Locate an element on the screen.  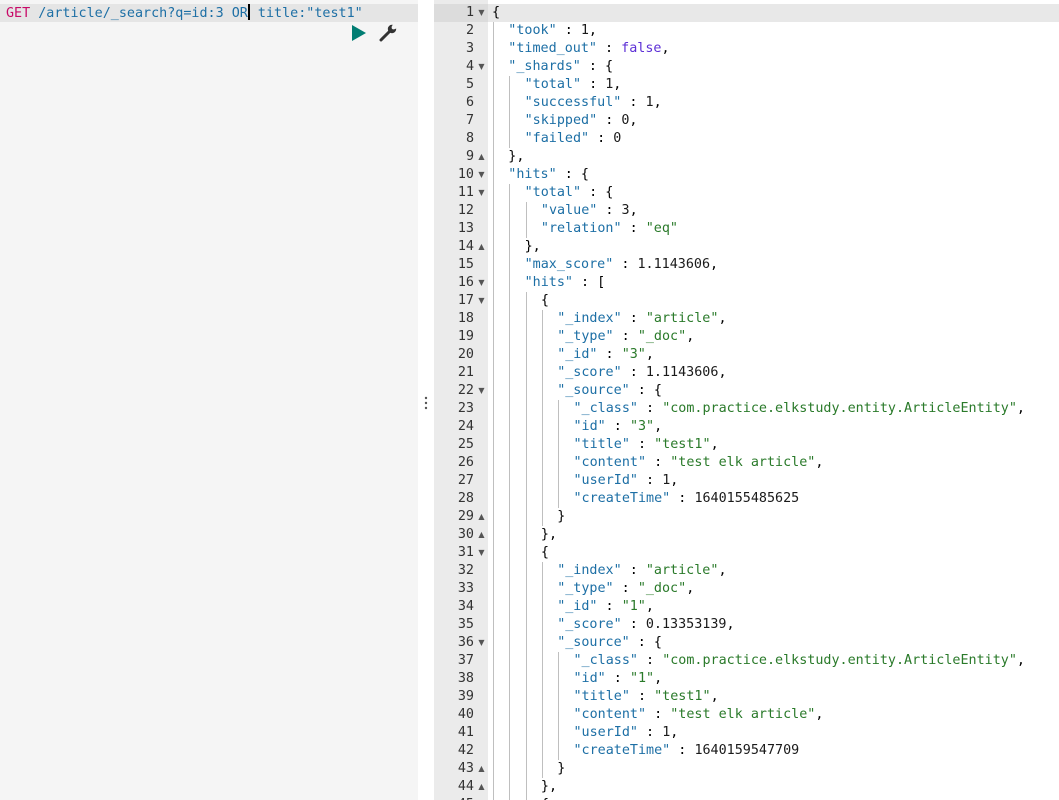
line-number: 16 is located at coordinates (465, 282).